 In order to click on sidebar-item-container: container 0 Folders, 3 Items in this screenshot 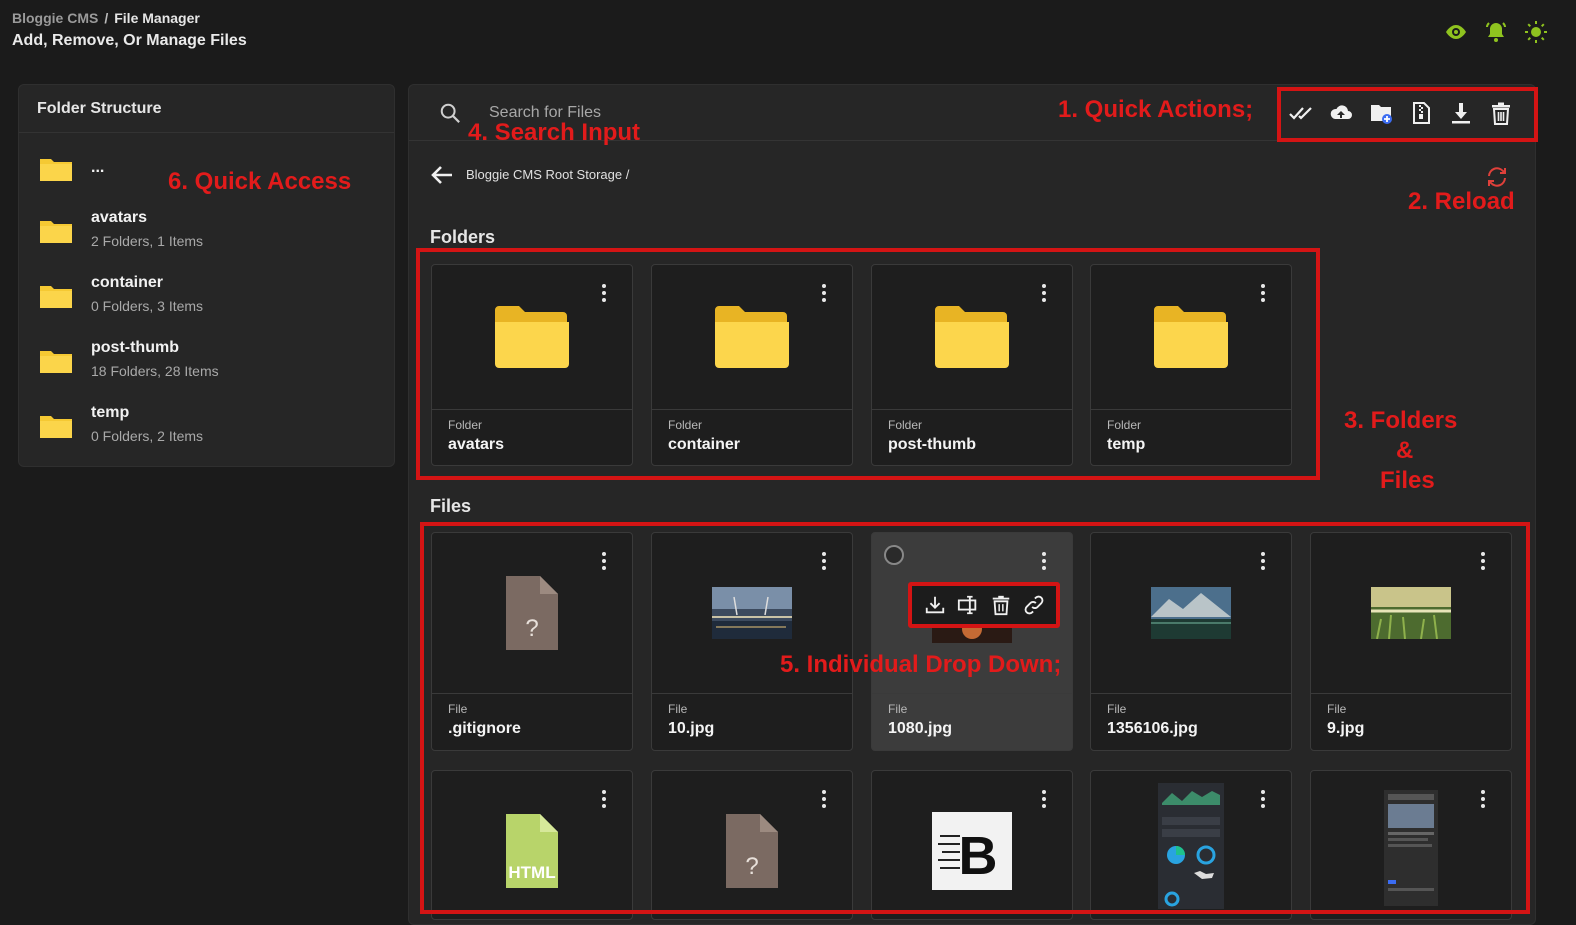, I will do `click(121, 294)`.